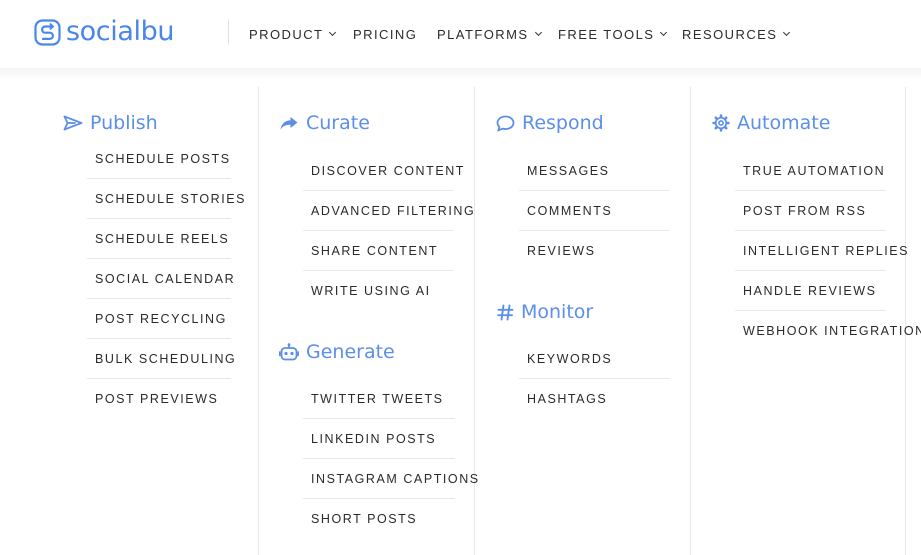 The height and width of the screenshot is (555, 921). Describe the element at coordinates (388, 170) in the screenshot. I see `menu-item-label: DISCOVER CONTENT` at that location.